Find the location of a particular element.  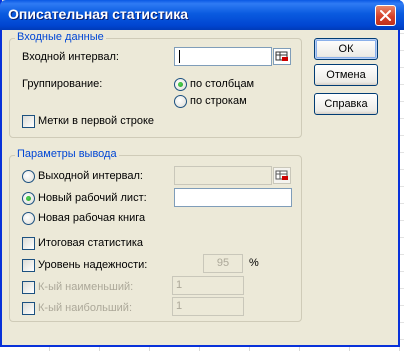

close-icon is located at coordinates (385, 15).